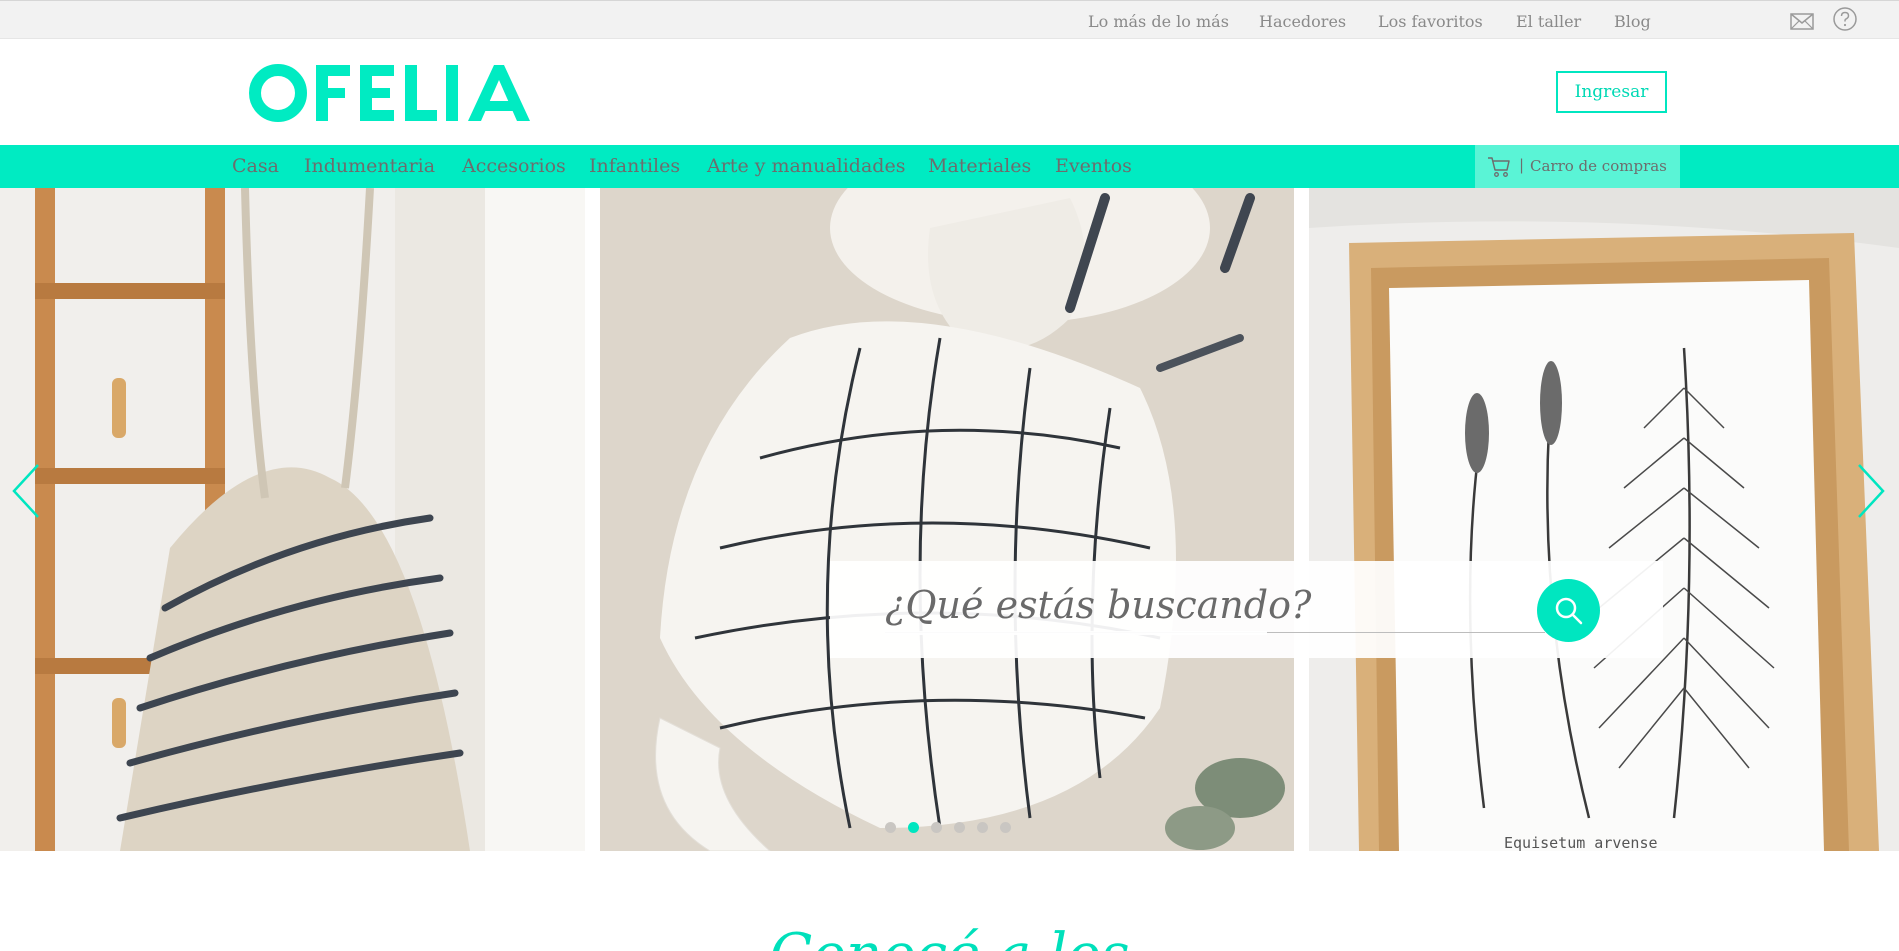 This screenshot has width=1899, height=951. I want to click on cart-button: | Carro de compras, so click(1577, 166).